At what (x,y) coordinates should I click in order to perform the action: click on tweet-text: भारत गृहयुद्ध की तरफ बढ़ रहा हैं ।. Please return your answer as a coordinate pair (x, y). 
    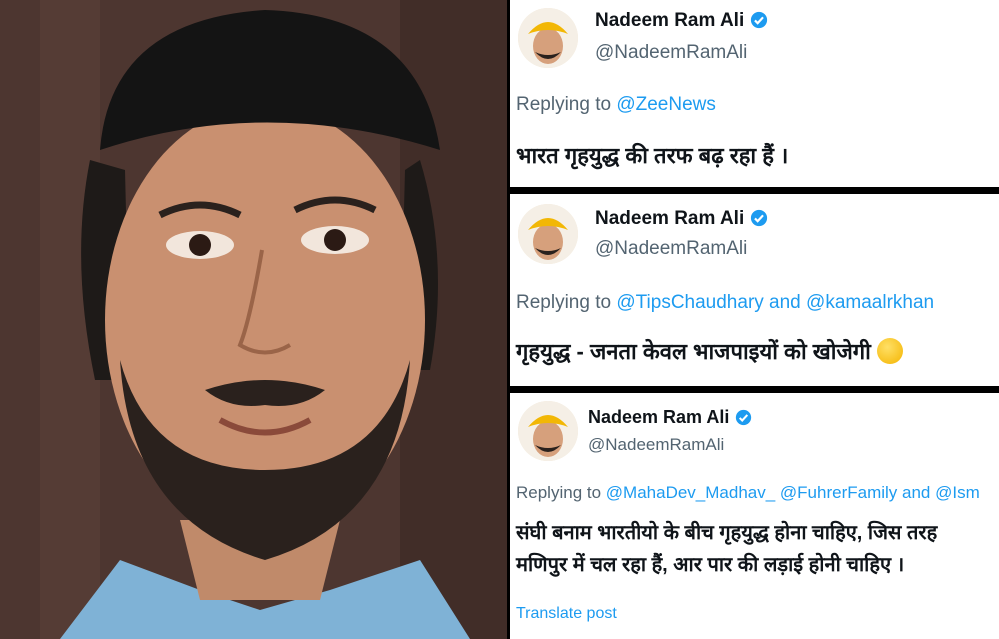
    Looking at the image, I should click on (652, 155).